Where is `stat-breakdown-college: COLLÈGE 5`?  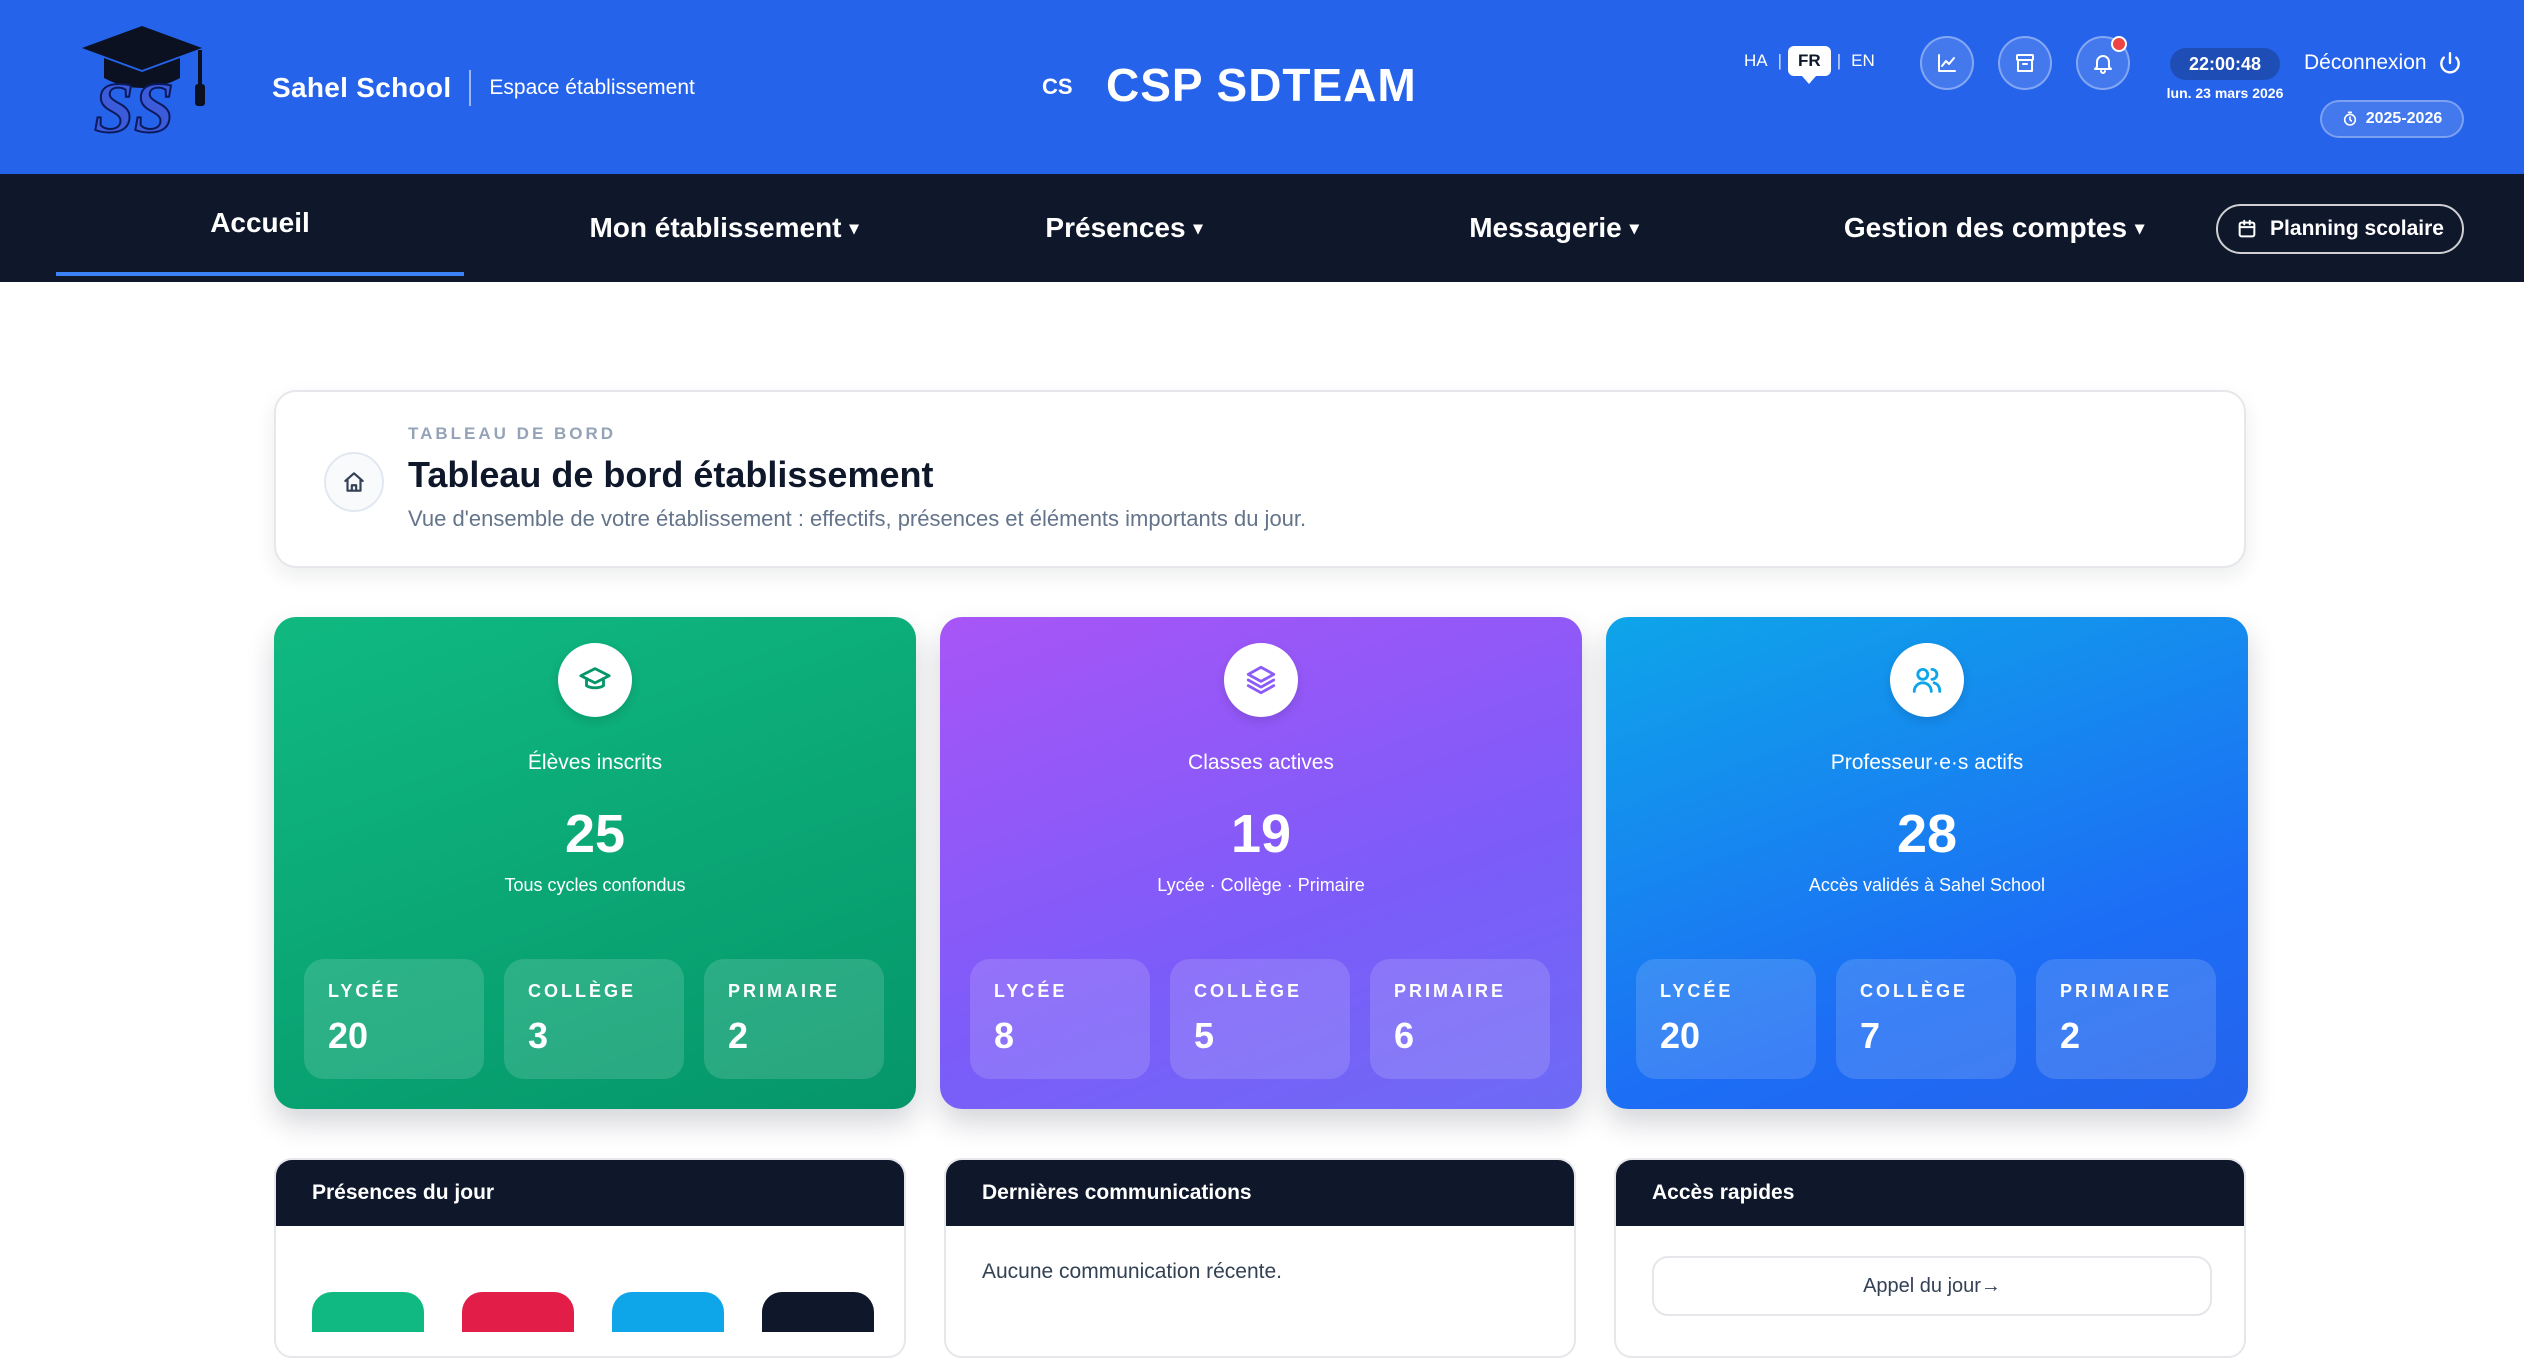 stat-breakdown-college: COLLÈGE 5 is located at coordinates (1260, 1019).